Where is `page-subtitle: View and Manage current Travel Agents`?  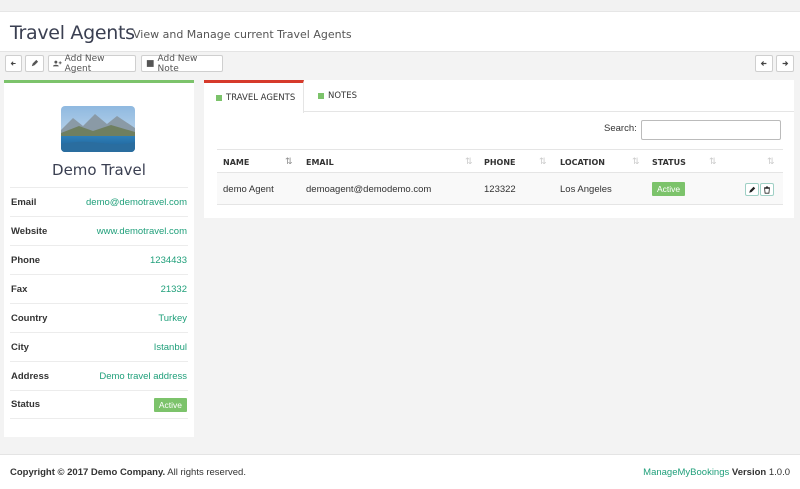
page-subtitle: View and Manage current Travel Agents is located at coordinates (242, 34).